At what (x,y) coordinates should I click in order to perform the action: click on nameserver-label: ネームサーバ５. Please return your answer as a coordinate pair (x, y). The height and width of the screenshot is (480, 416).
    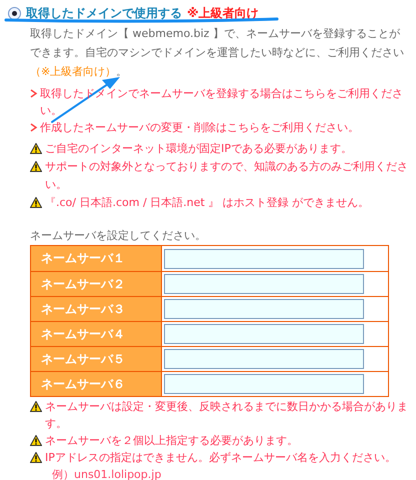
    Looking at the image, I should click on (96, 359).